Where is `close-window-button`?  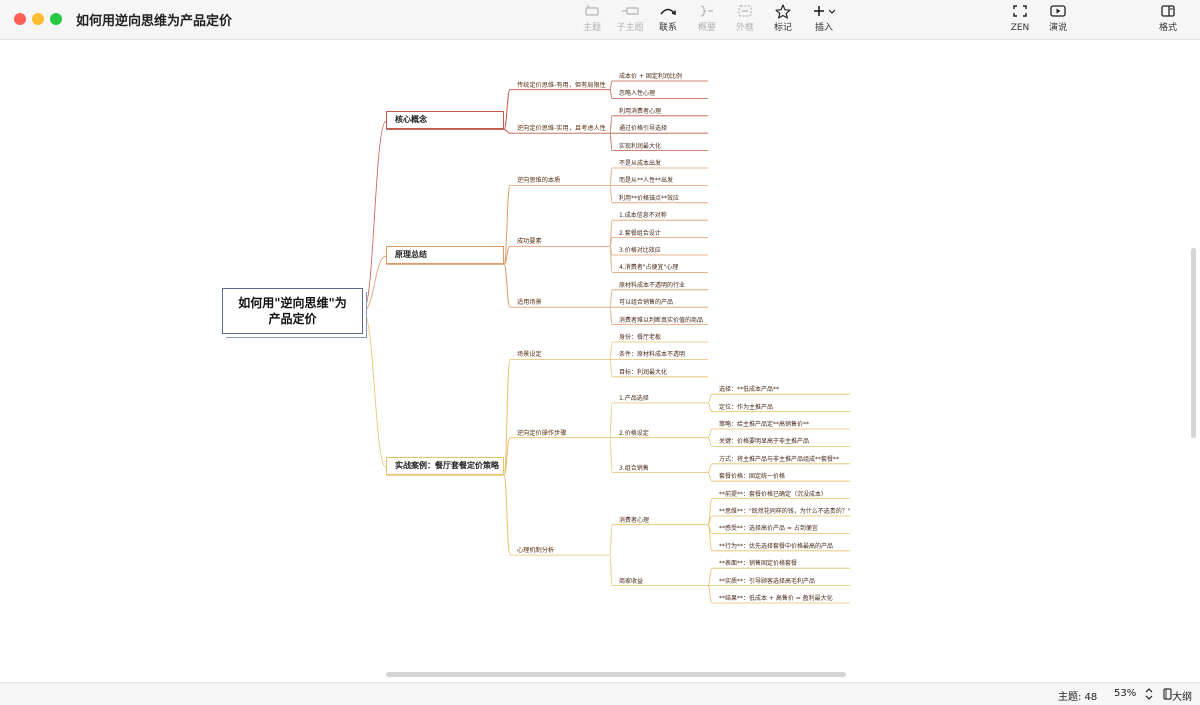
close-window-button is located at coordinates (20, 19).